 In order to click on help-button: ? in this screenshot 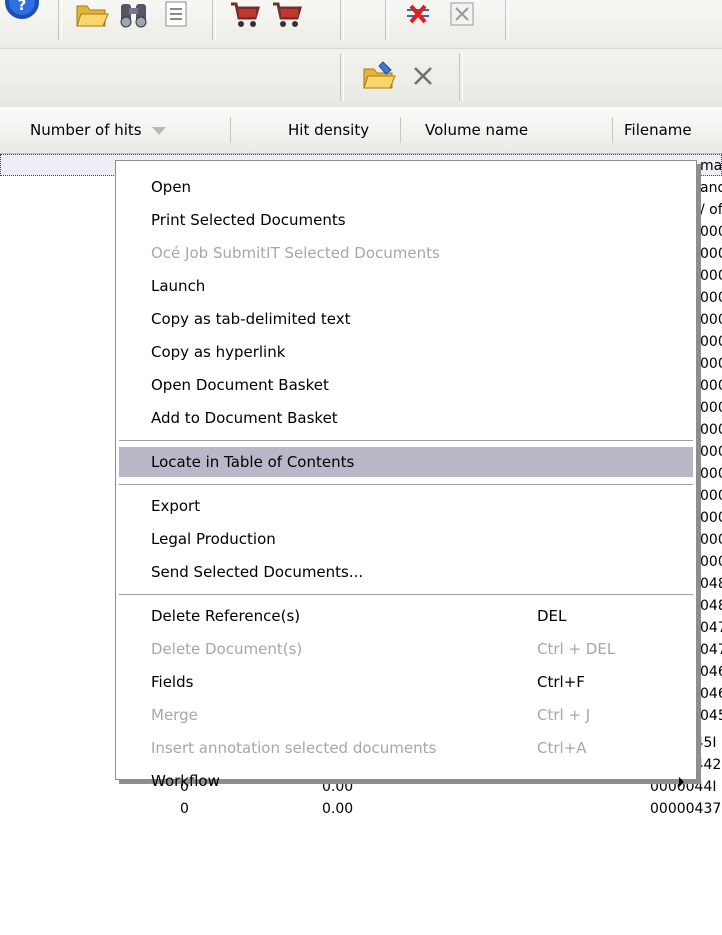, I will do `click(24, 11)`.